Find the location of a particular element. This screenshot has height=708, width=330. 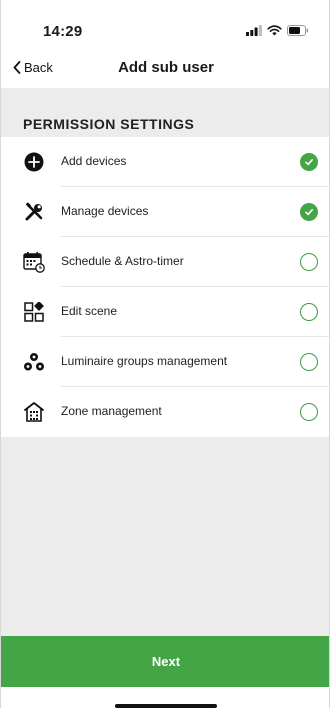

battery-icon is located at coordinates (298, 30).